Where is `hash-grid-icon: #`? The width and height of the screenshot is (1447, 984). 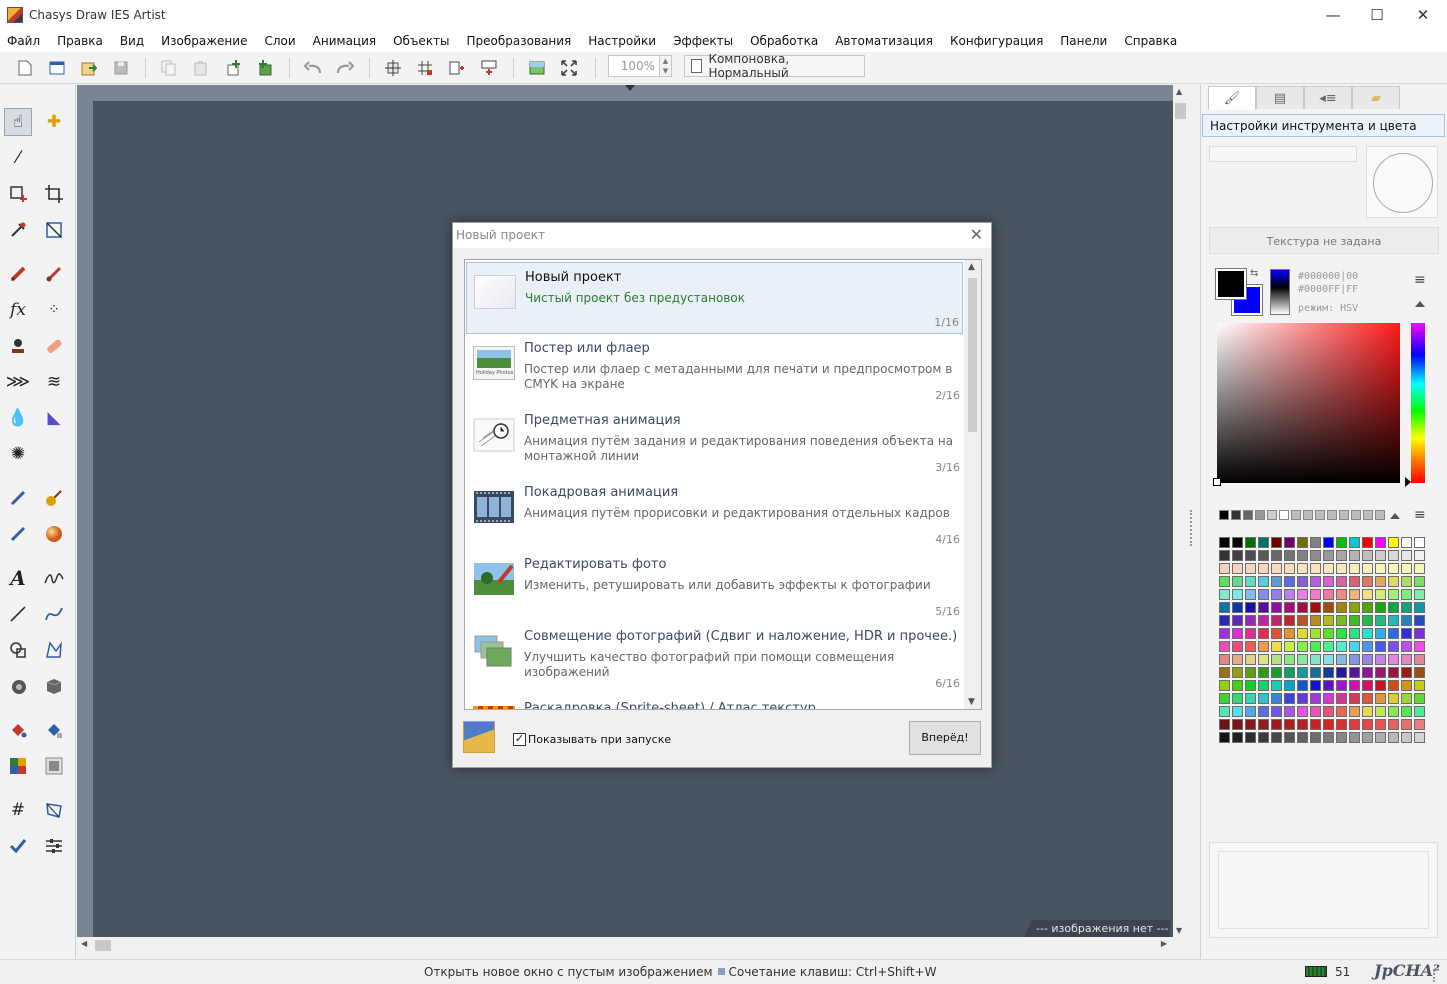
hash-grid-icon: # is located at coordinates (18, 810).